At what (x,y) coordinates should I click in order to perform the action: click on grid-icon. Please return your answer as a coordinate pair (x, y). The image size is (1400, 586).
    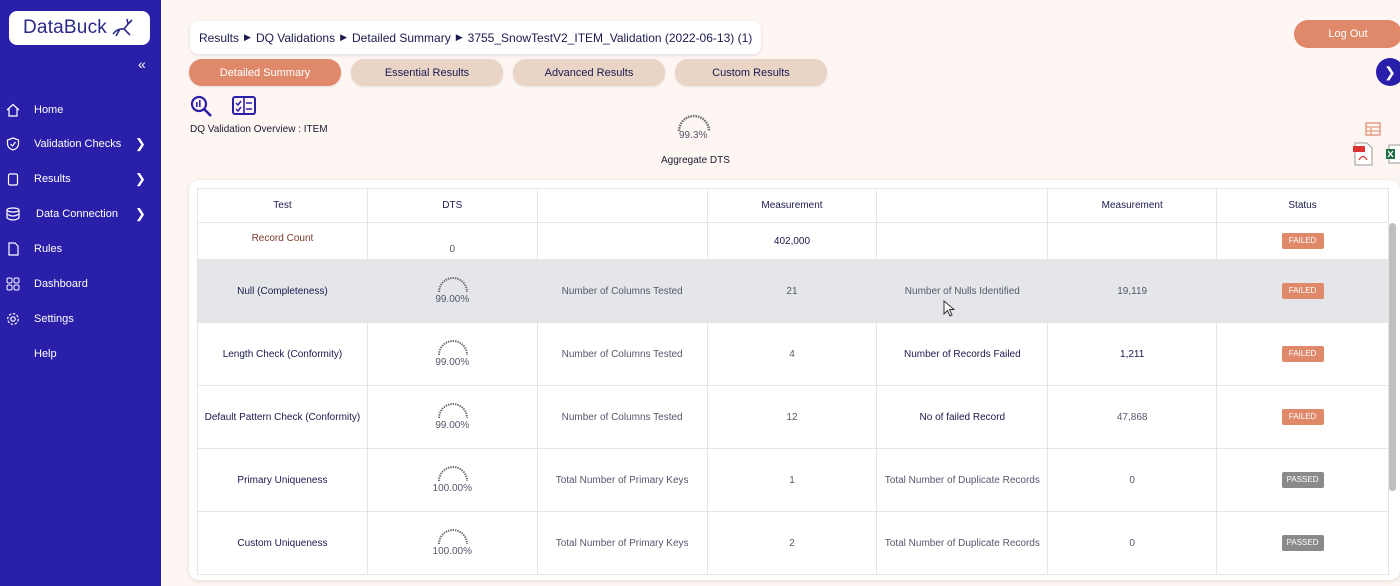
    Looking at the image, I should click on (13, 284).